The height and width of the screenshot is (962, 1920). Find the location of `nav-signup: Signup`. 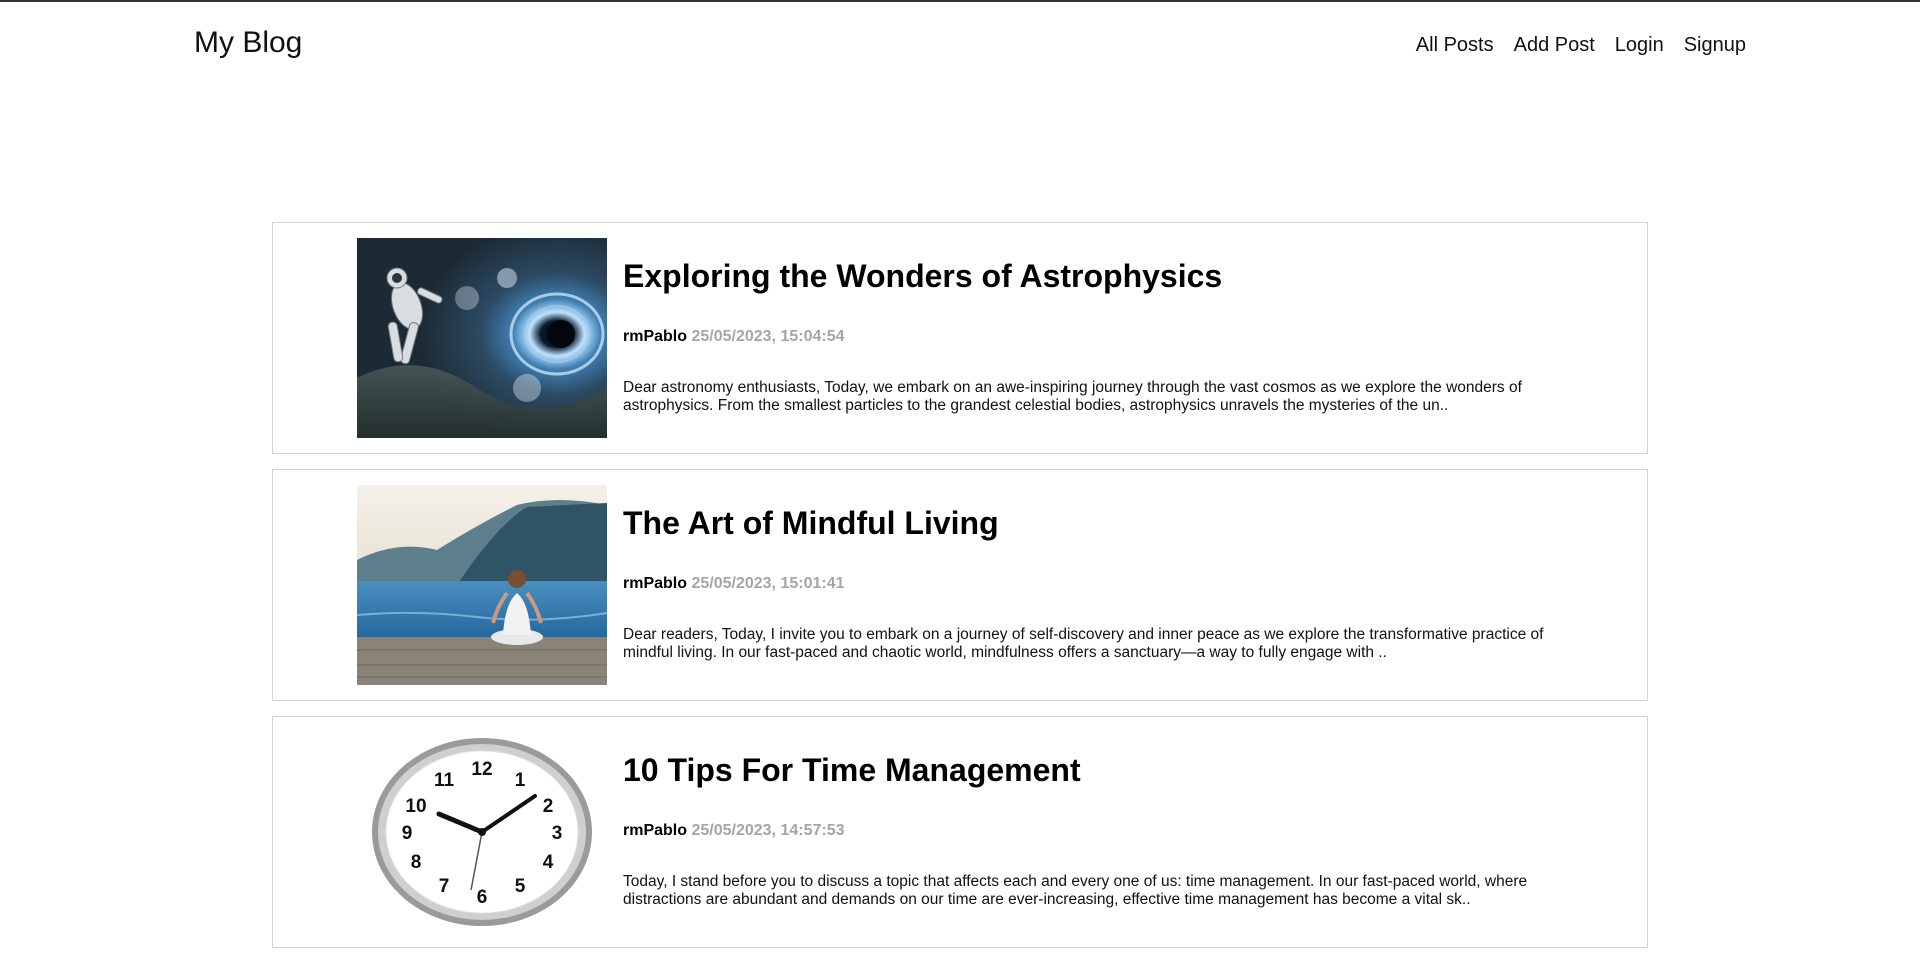

nav-signup: Signup is located at coordinates (1715, 45).